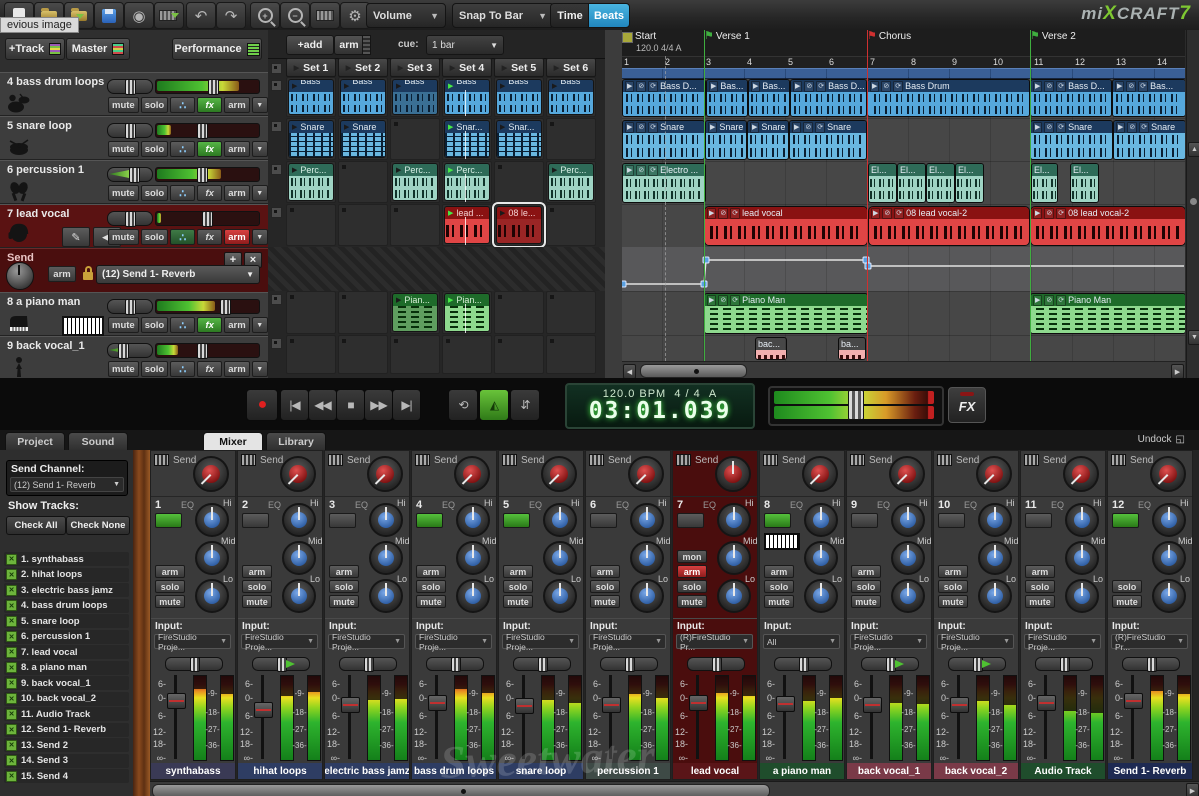 Image resolution: width=1199 pixels, height=796 pixels. I want to click on set-header-4: ▶ Set 4, so click(467, 67).